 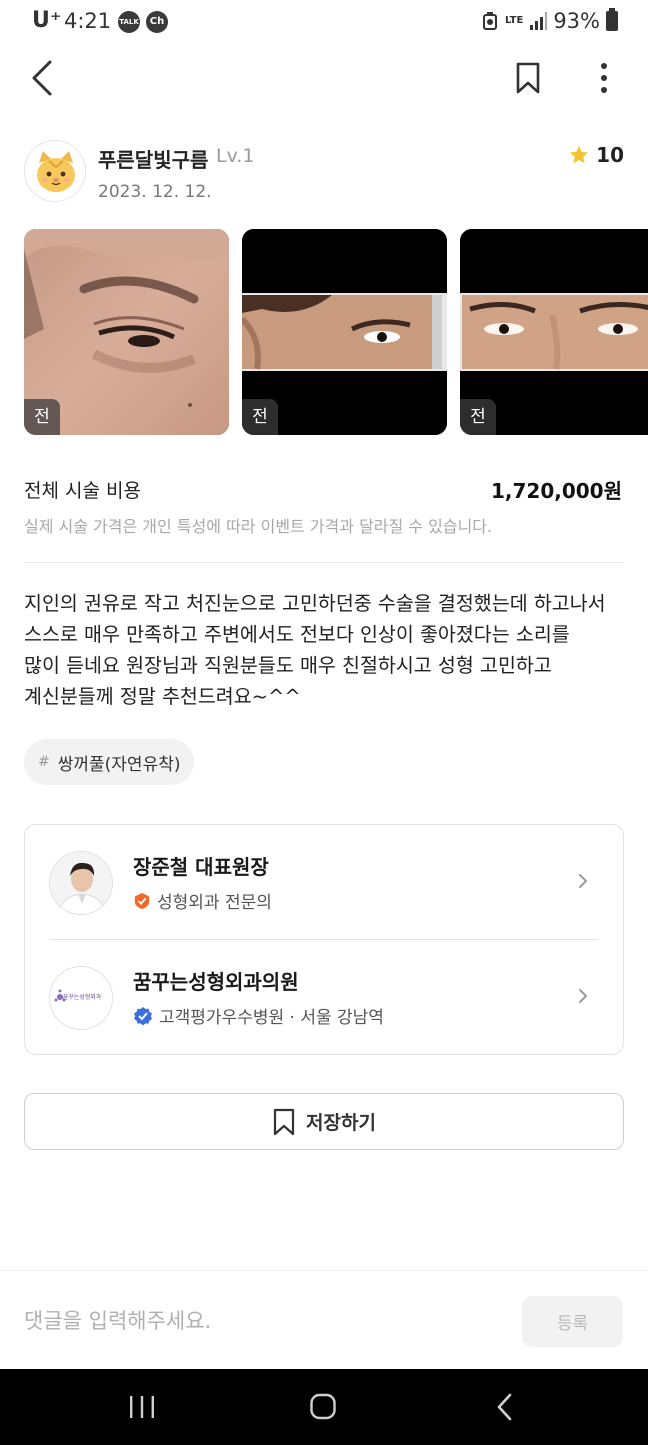 I want to click on comment-input, so click(x=259, y=1321).